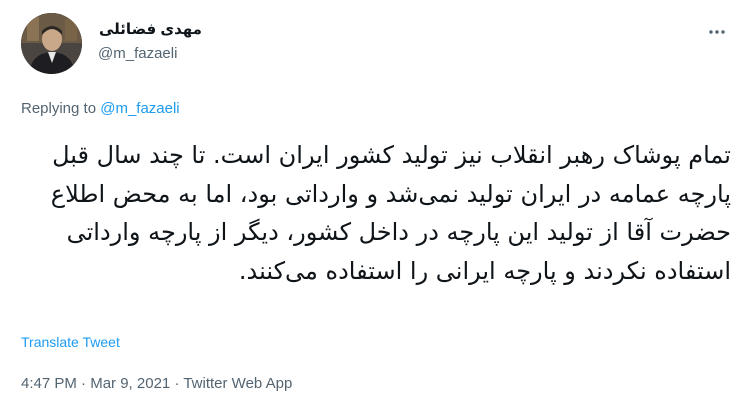 The height and width of the screenshot is (411, 748). I want to click on author-display-name: مهدی فضائلی, so click(150, 30).